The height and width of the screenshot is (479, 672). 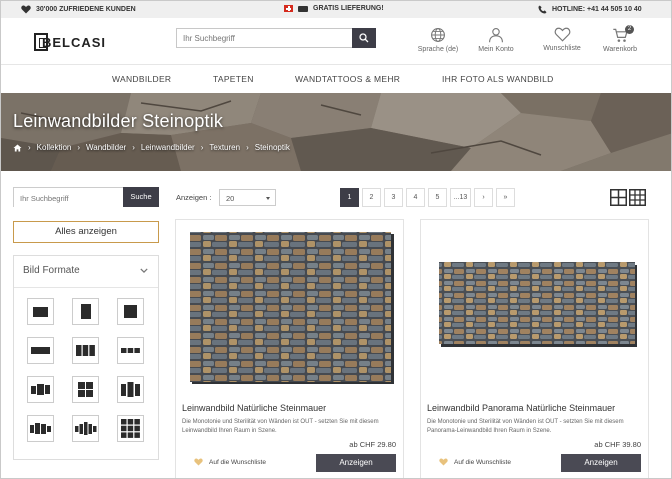 I want to click on format-panorama-option, so click(x=40, y=350).